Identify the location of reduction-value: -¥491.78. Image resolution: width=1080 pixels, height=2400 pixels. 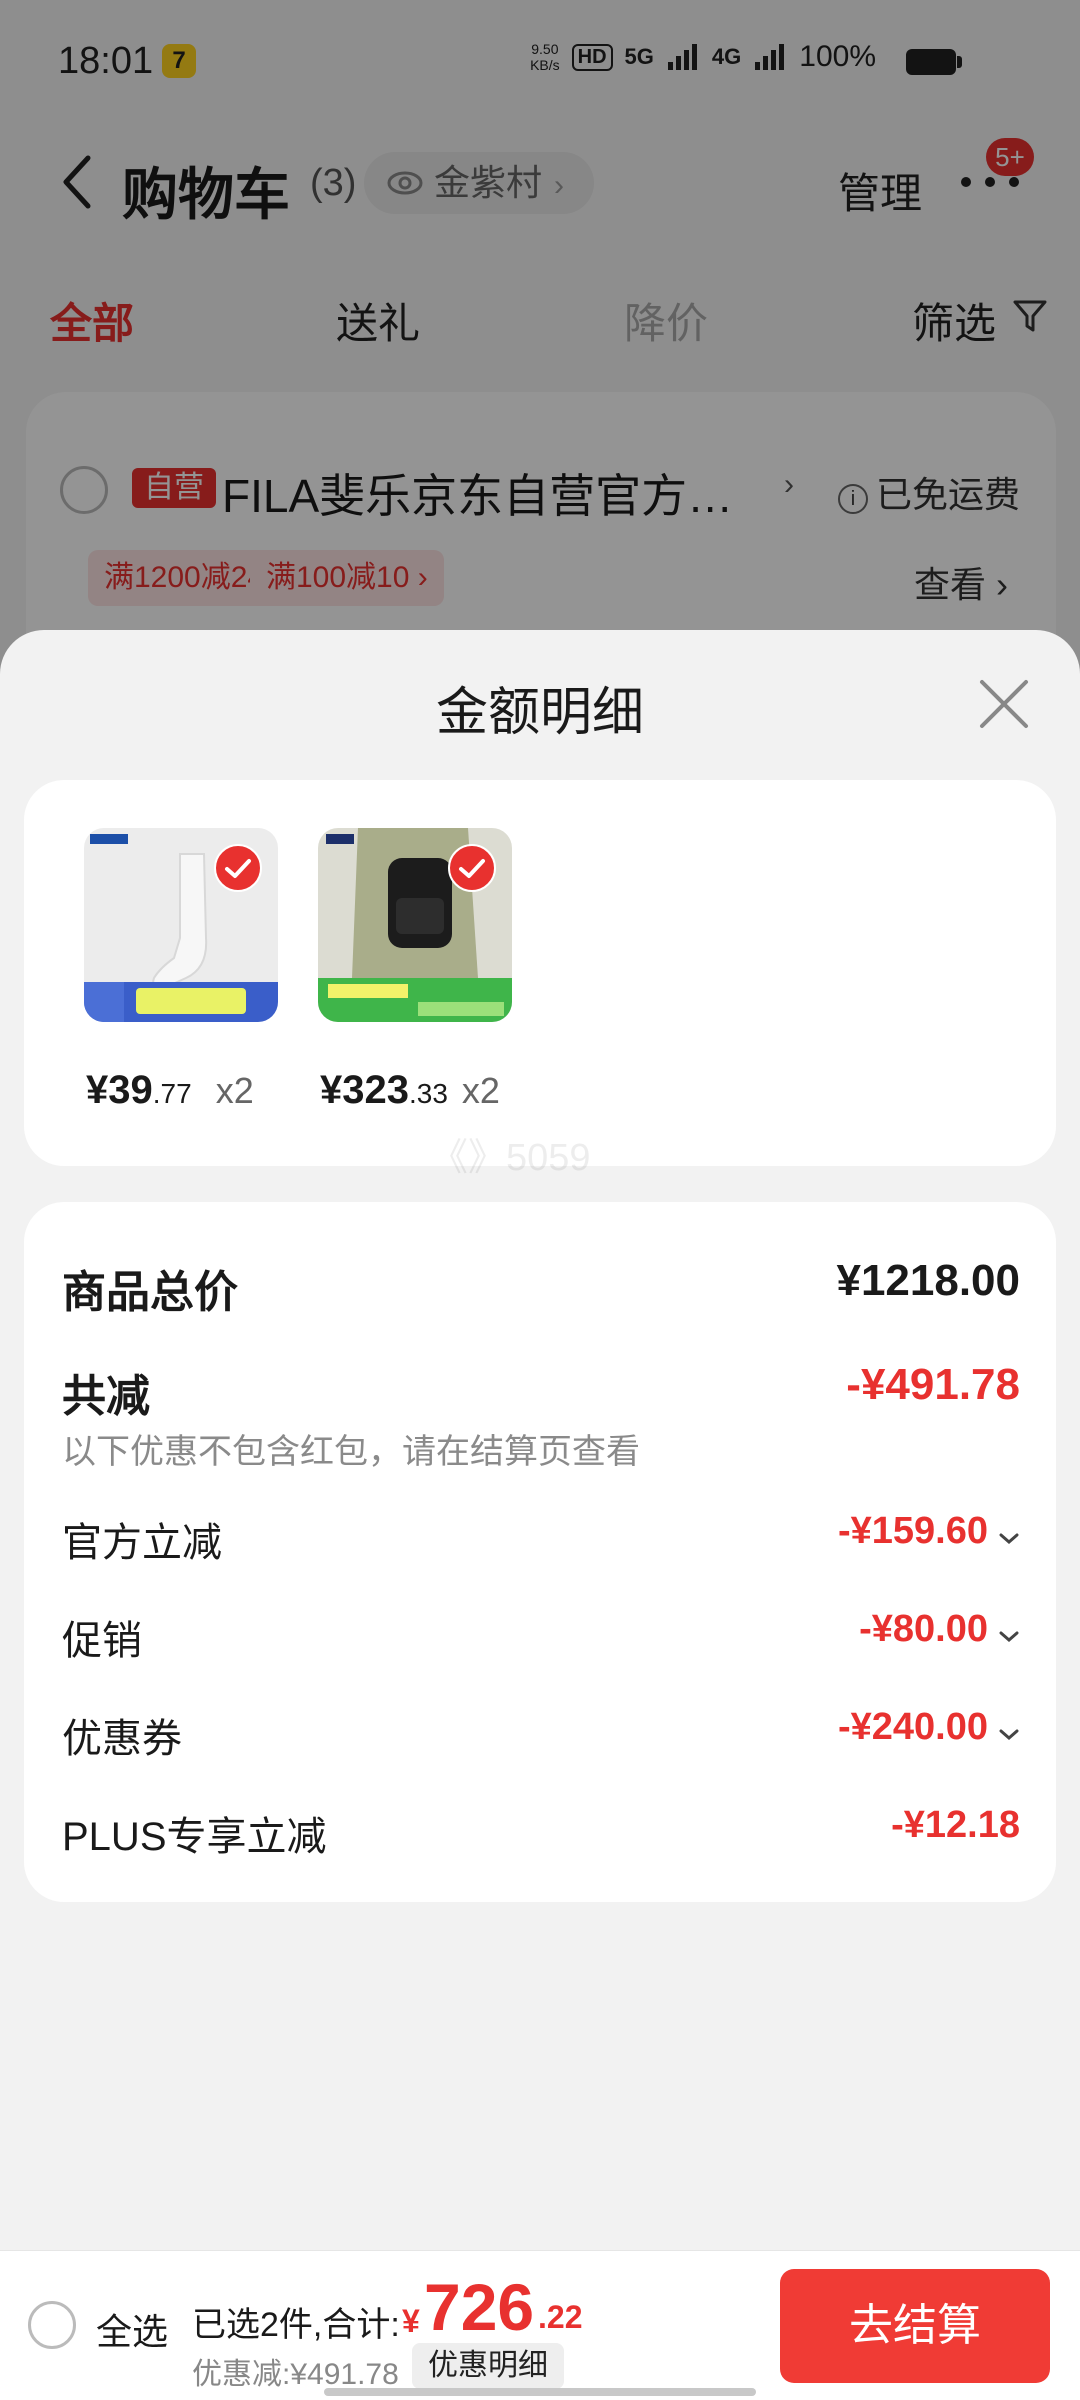
(933, 1384).